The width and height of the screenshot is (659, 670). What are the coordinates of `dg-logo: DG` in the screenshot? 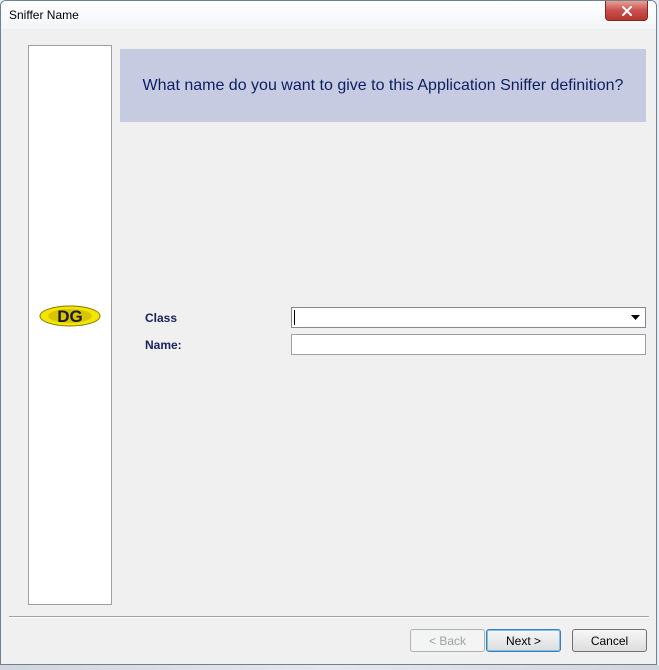 It's located at (70, 316).